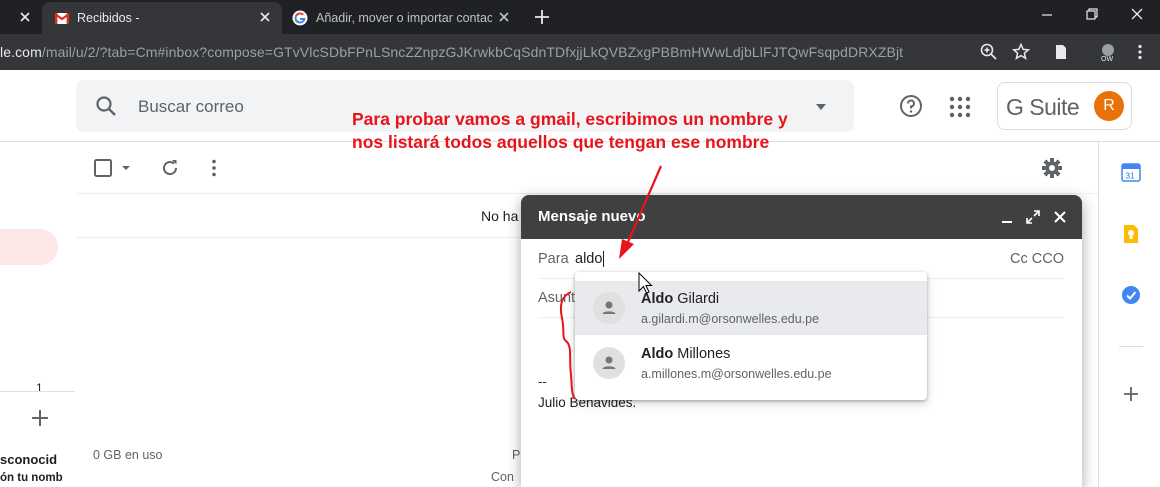  What do you see at coordinates (1131, 295) in the screenshot?
I see `tasks-icon` at bounding box center [1131, 295].